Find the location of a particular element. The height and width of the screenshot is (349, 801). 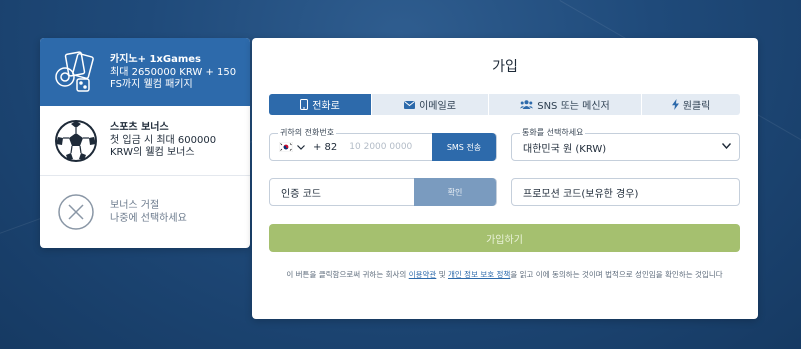

decline-bonus-description: 나중에 선택하세요 is located at coordinates (148, 218).